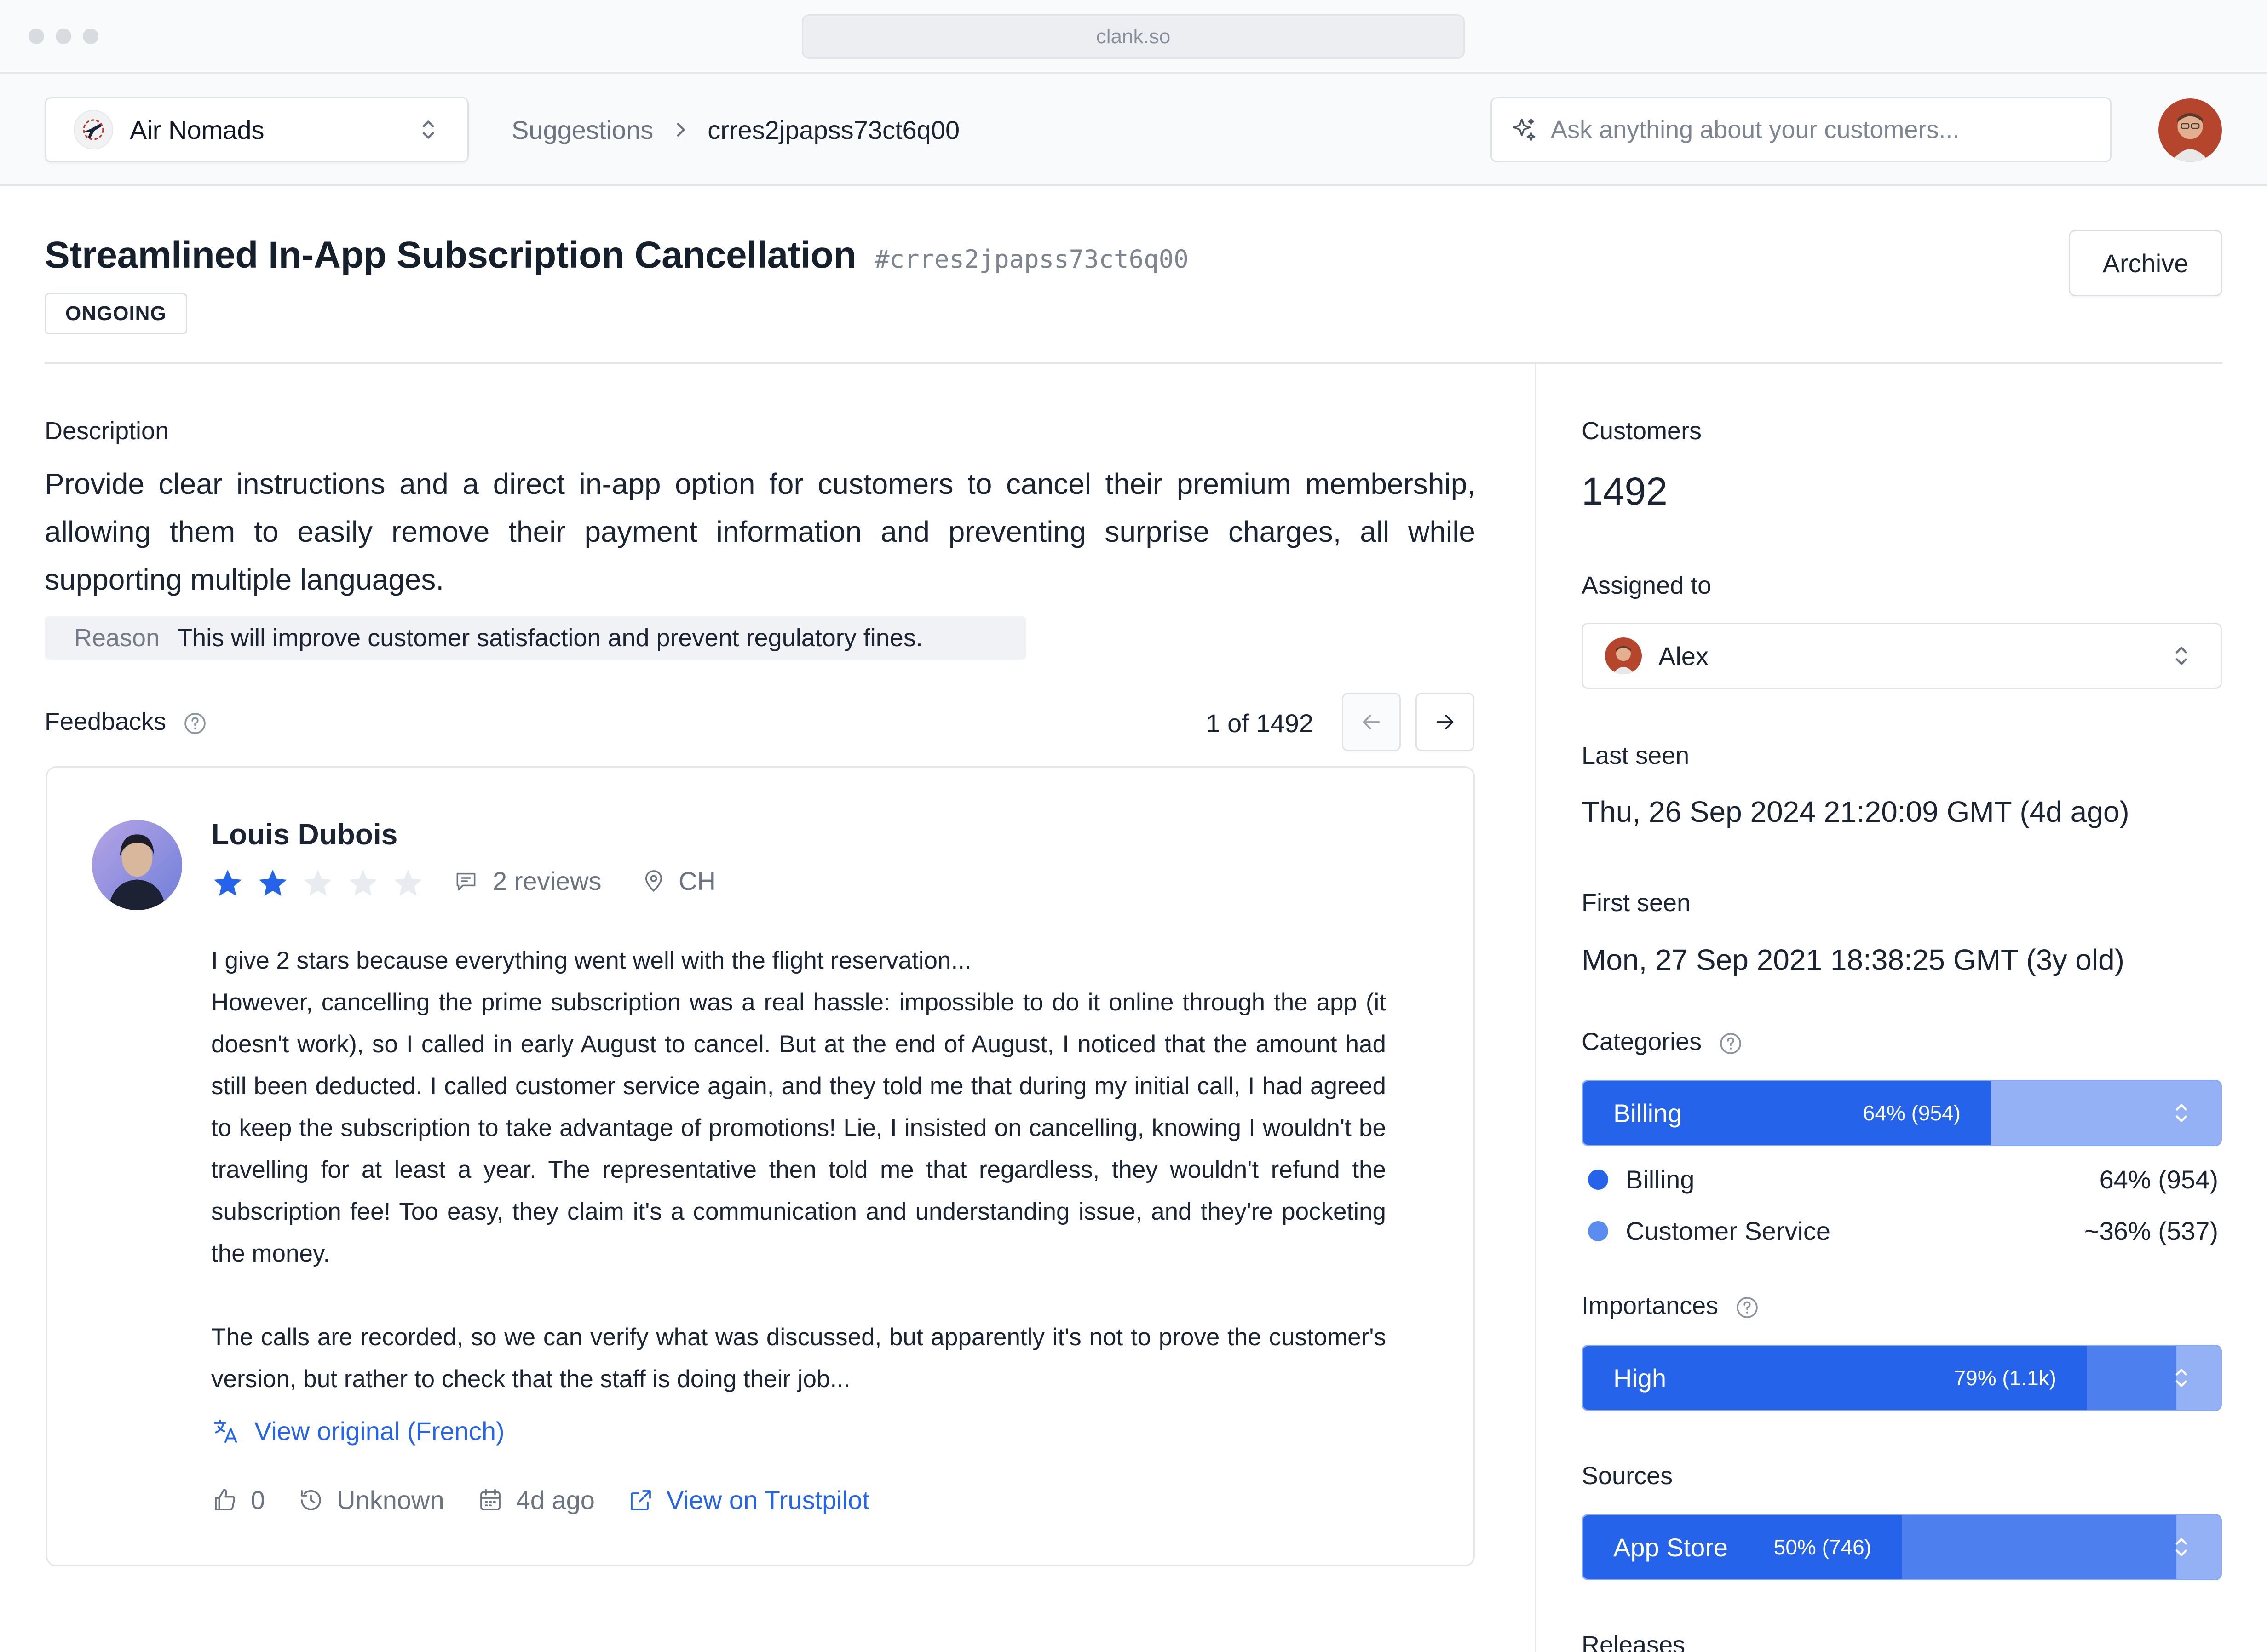 This screenshot has height=1652, width=2267. I want to click on last-seen-value: Thu, 26 Sep 2024 21:20:09 GMT (4d ago), so click(1855, 811).